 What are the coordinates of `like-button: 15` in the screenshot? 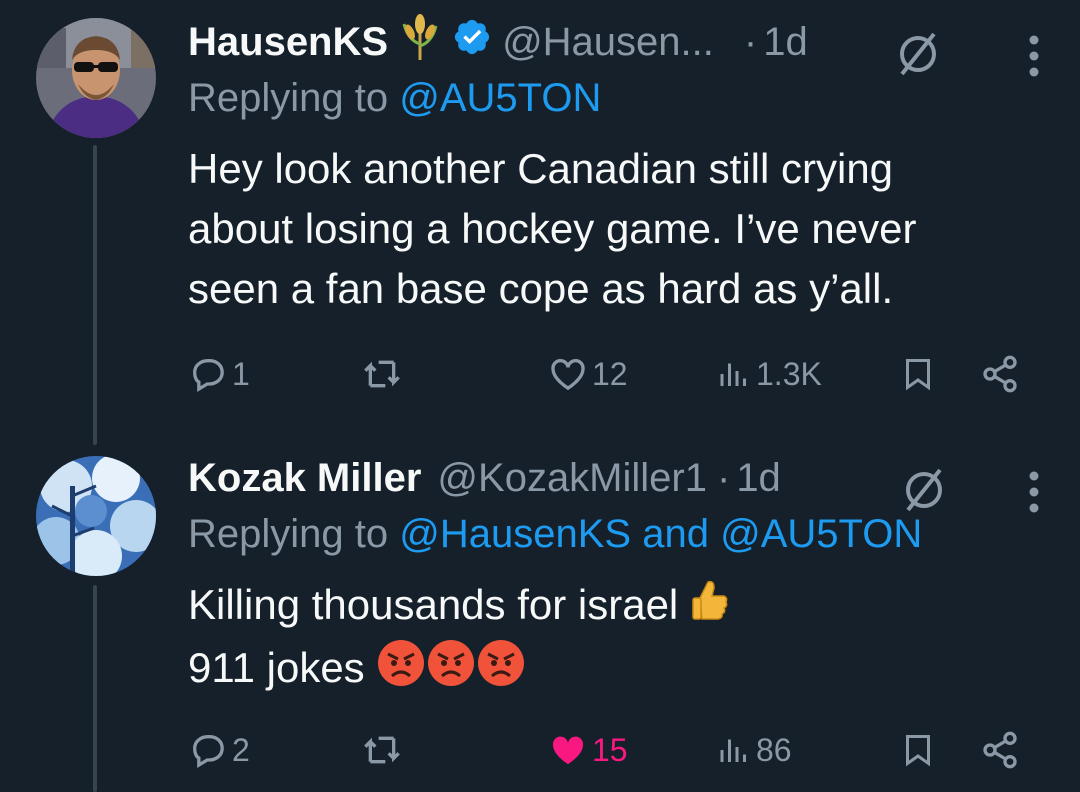 It's located at (588, 750).